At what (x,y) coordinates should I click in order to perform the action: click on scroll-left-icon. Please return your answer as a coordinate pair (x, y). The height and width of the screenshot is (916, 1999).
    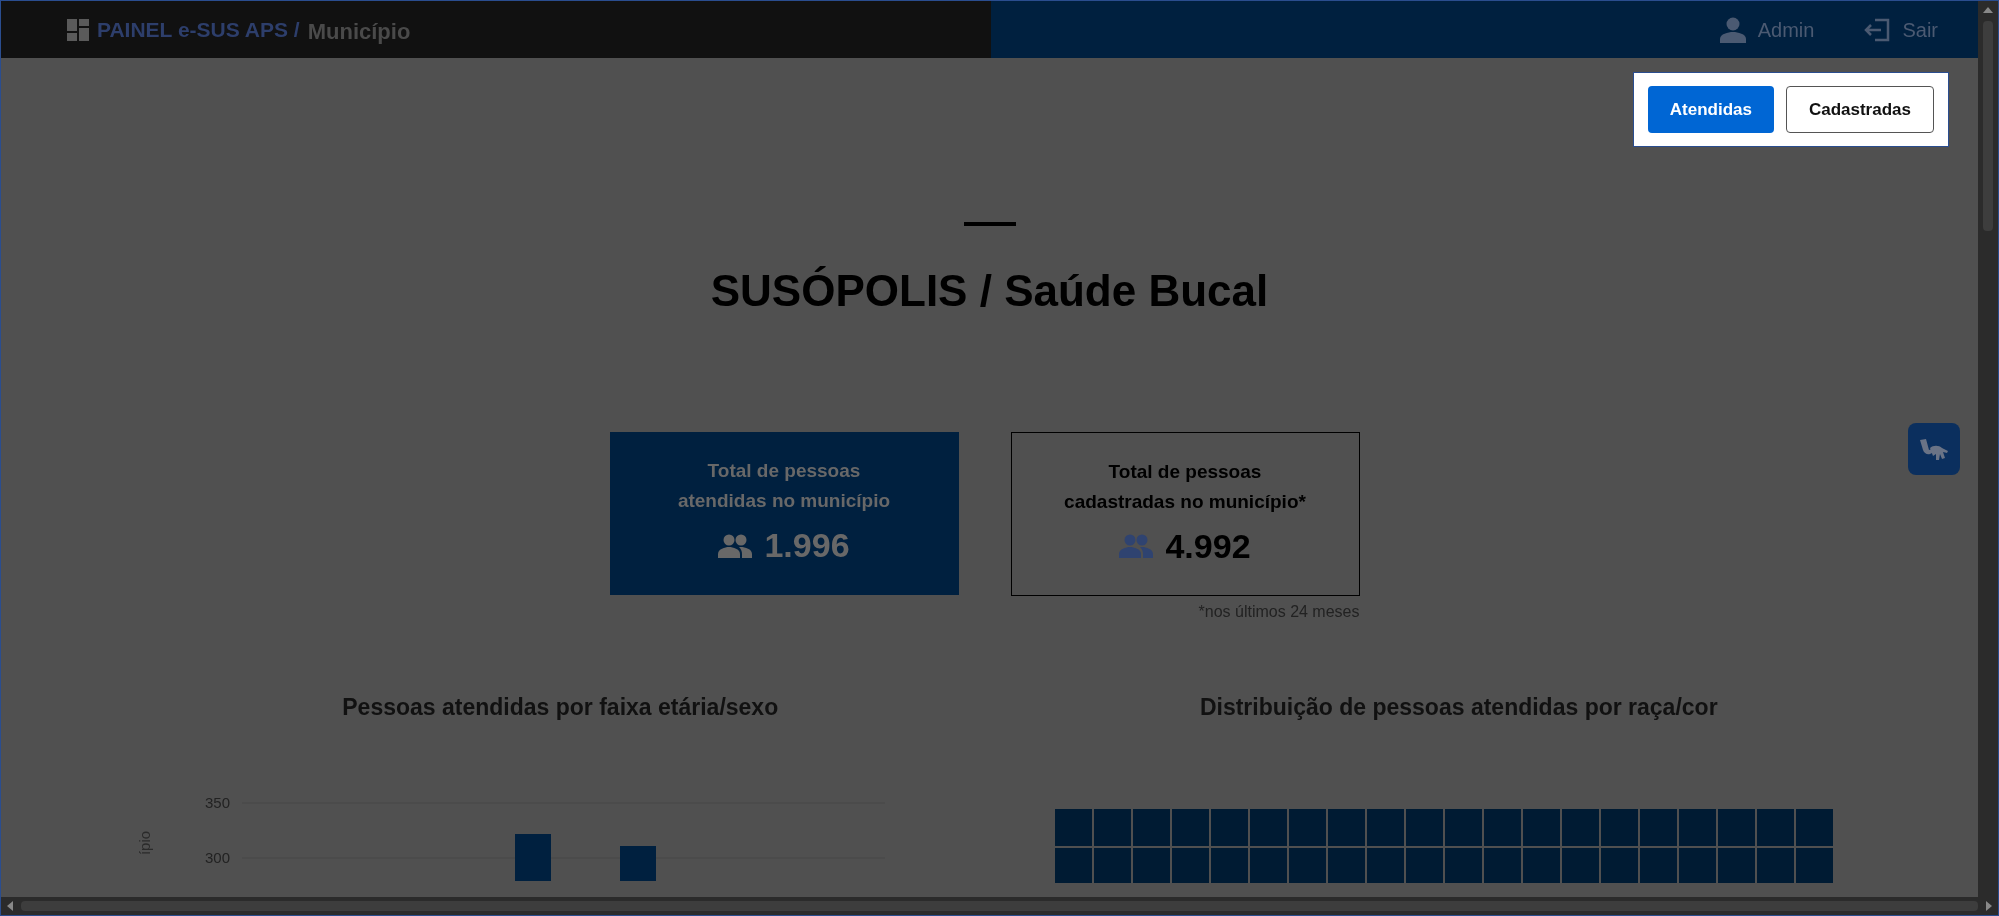
    Looking at the image, I should click on (10, 906).